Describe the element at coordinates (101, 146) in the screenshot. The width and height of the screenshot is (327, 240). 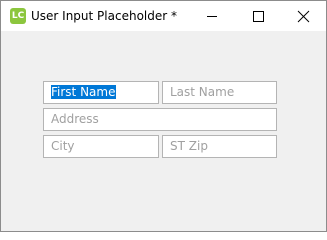
I see `city-field: City` at that location.